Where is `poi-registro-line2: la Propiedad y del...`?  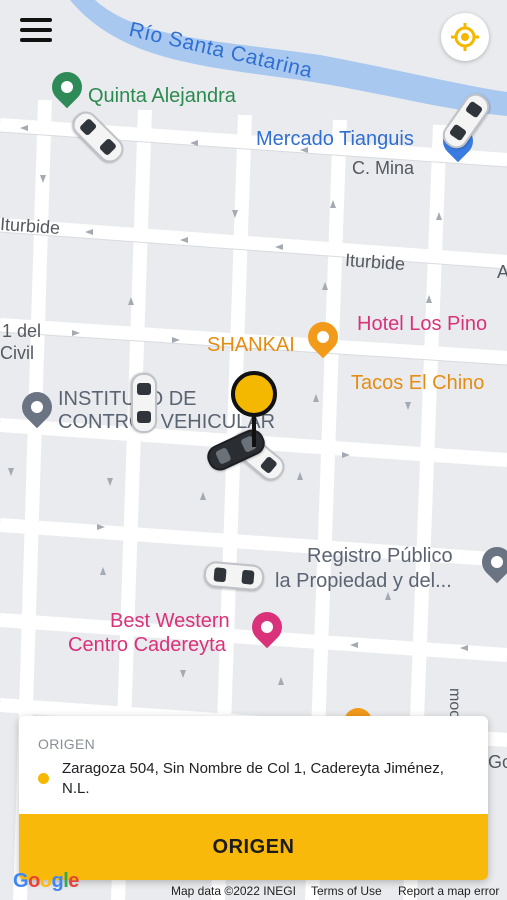 poi-registro-line2: la Propiedad y del... is located at coordinates (363, 581).